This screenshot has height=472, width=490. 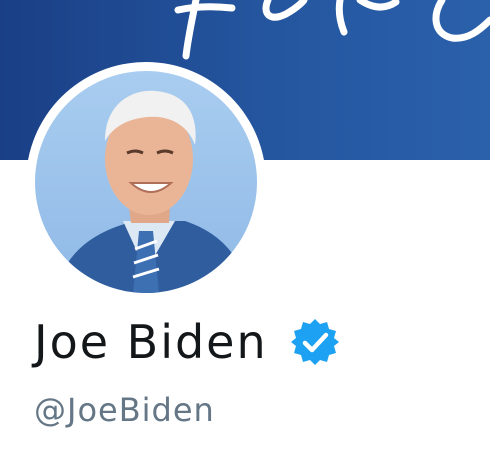 I want to click on verified-badge-icon, so click(x=315, y=342).